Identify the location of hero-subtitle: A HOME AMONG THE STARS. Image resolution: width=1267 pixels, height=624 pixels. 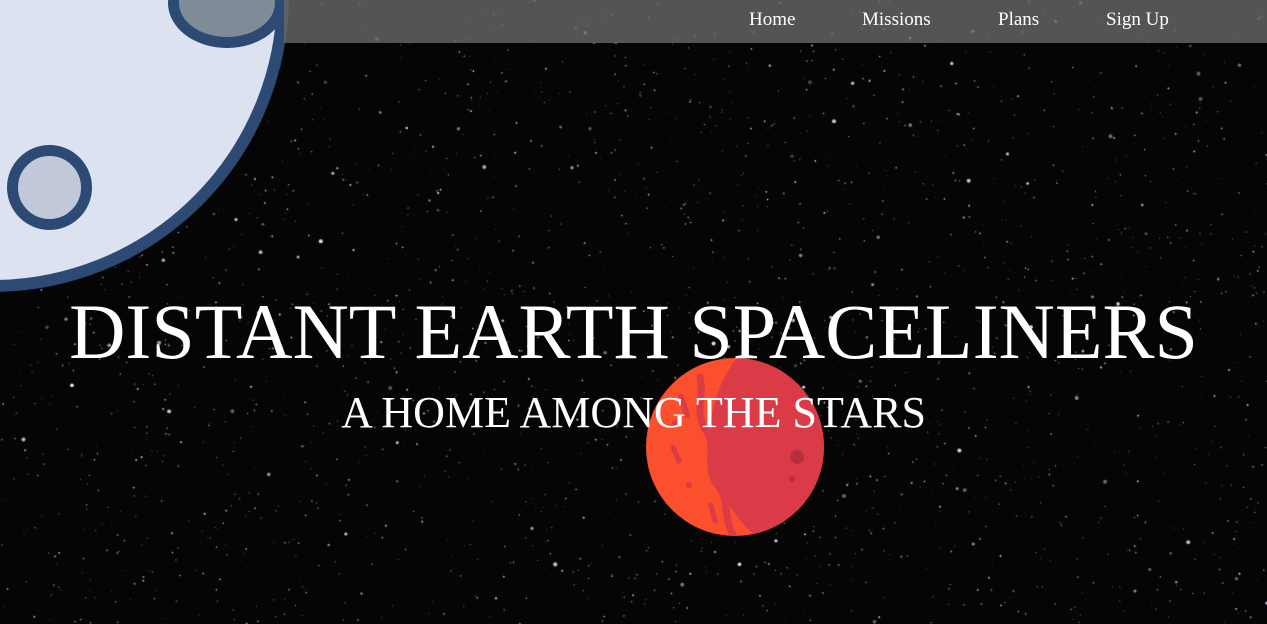
(633, 412).